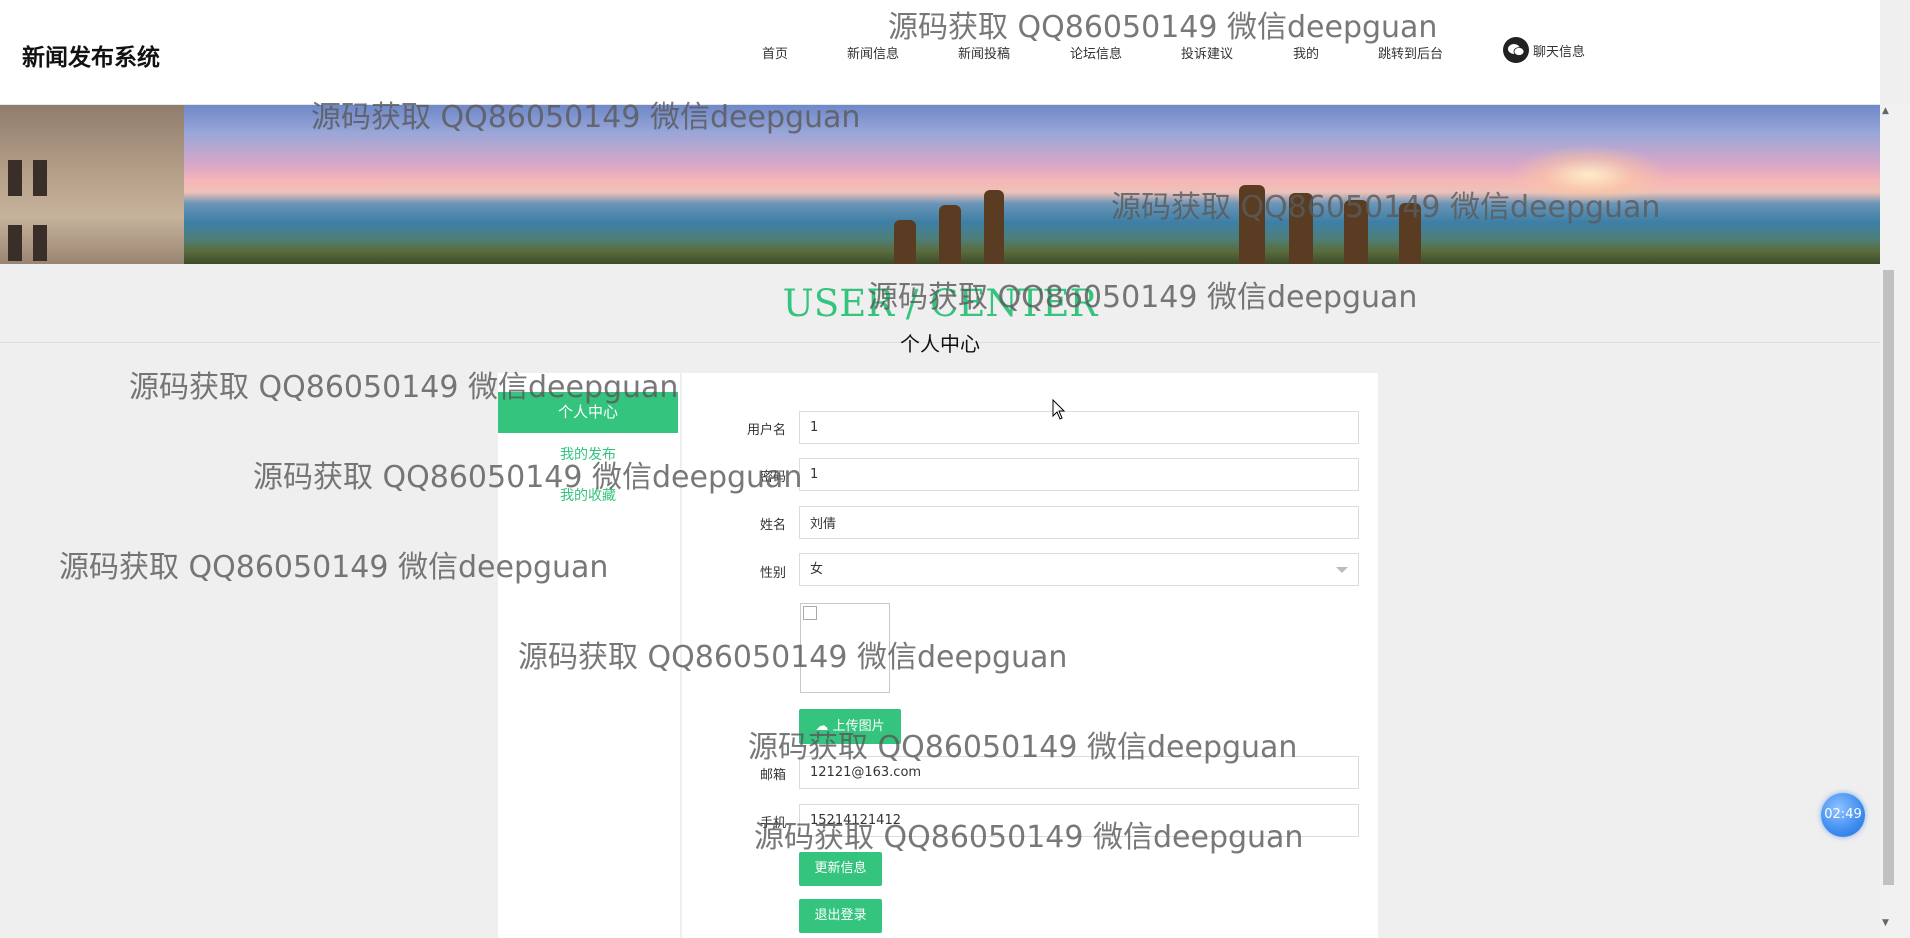 Image resolution: width=1910 pixels, height=938 pixels. What do you see at coordinates (1516, 50) in the screenshot?
I see `wechat-icon` at bounding box center [1516, 50].